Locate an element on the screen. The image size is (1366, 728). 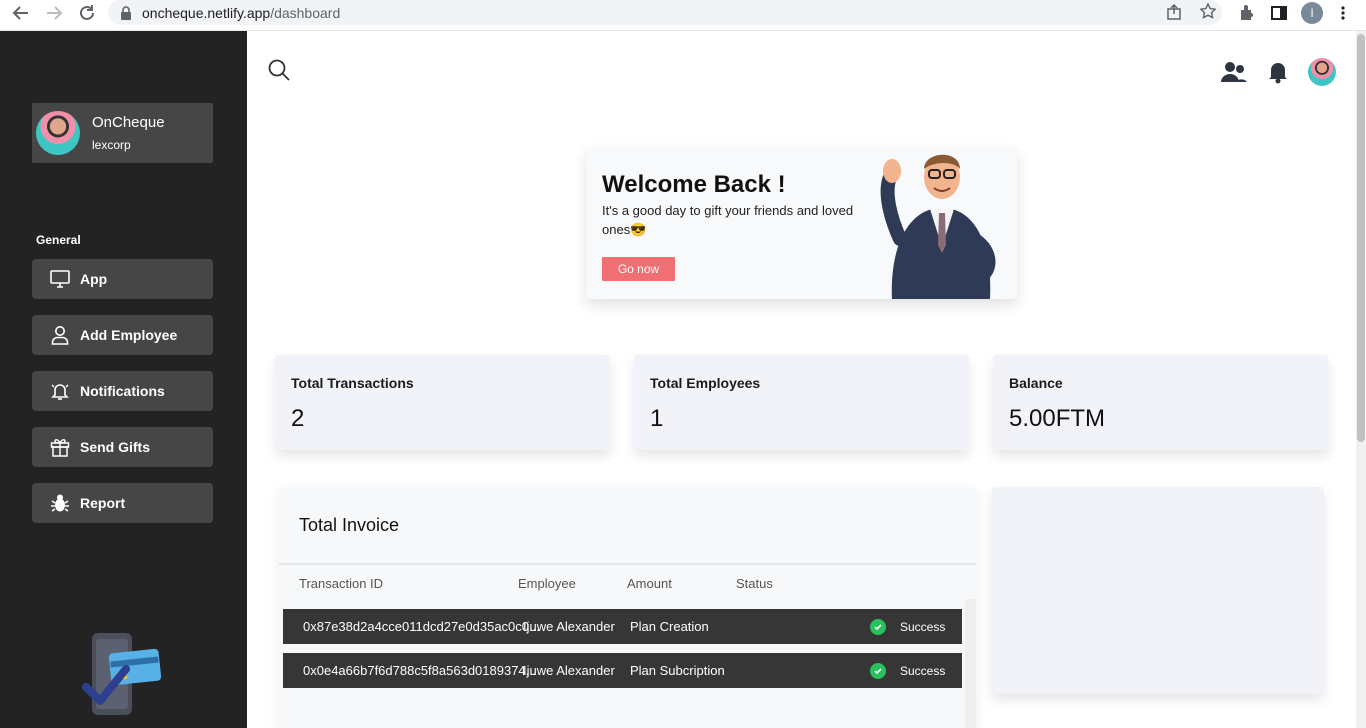
profile-card: OnCheque lexcorp is located at coordinates (122, 133).